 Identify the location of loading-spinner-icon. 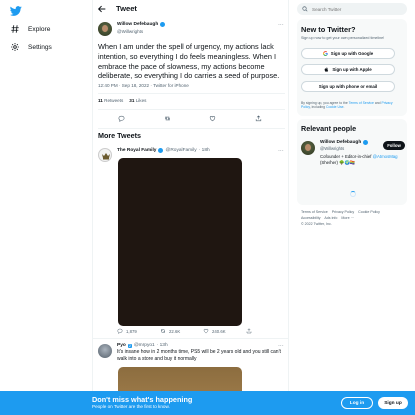
(353, 194).